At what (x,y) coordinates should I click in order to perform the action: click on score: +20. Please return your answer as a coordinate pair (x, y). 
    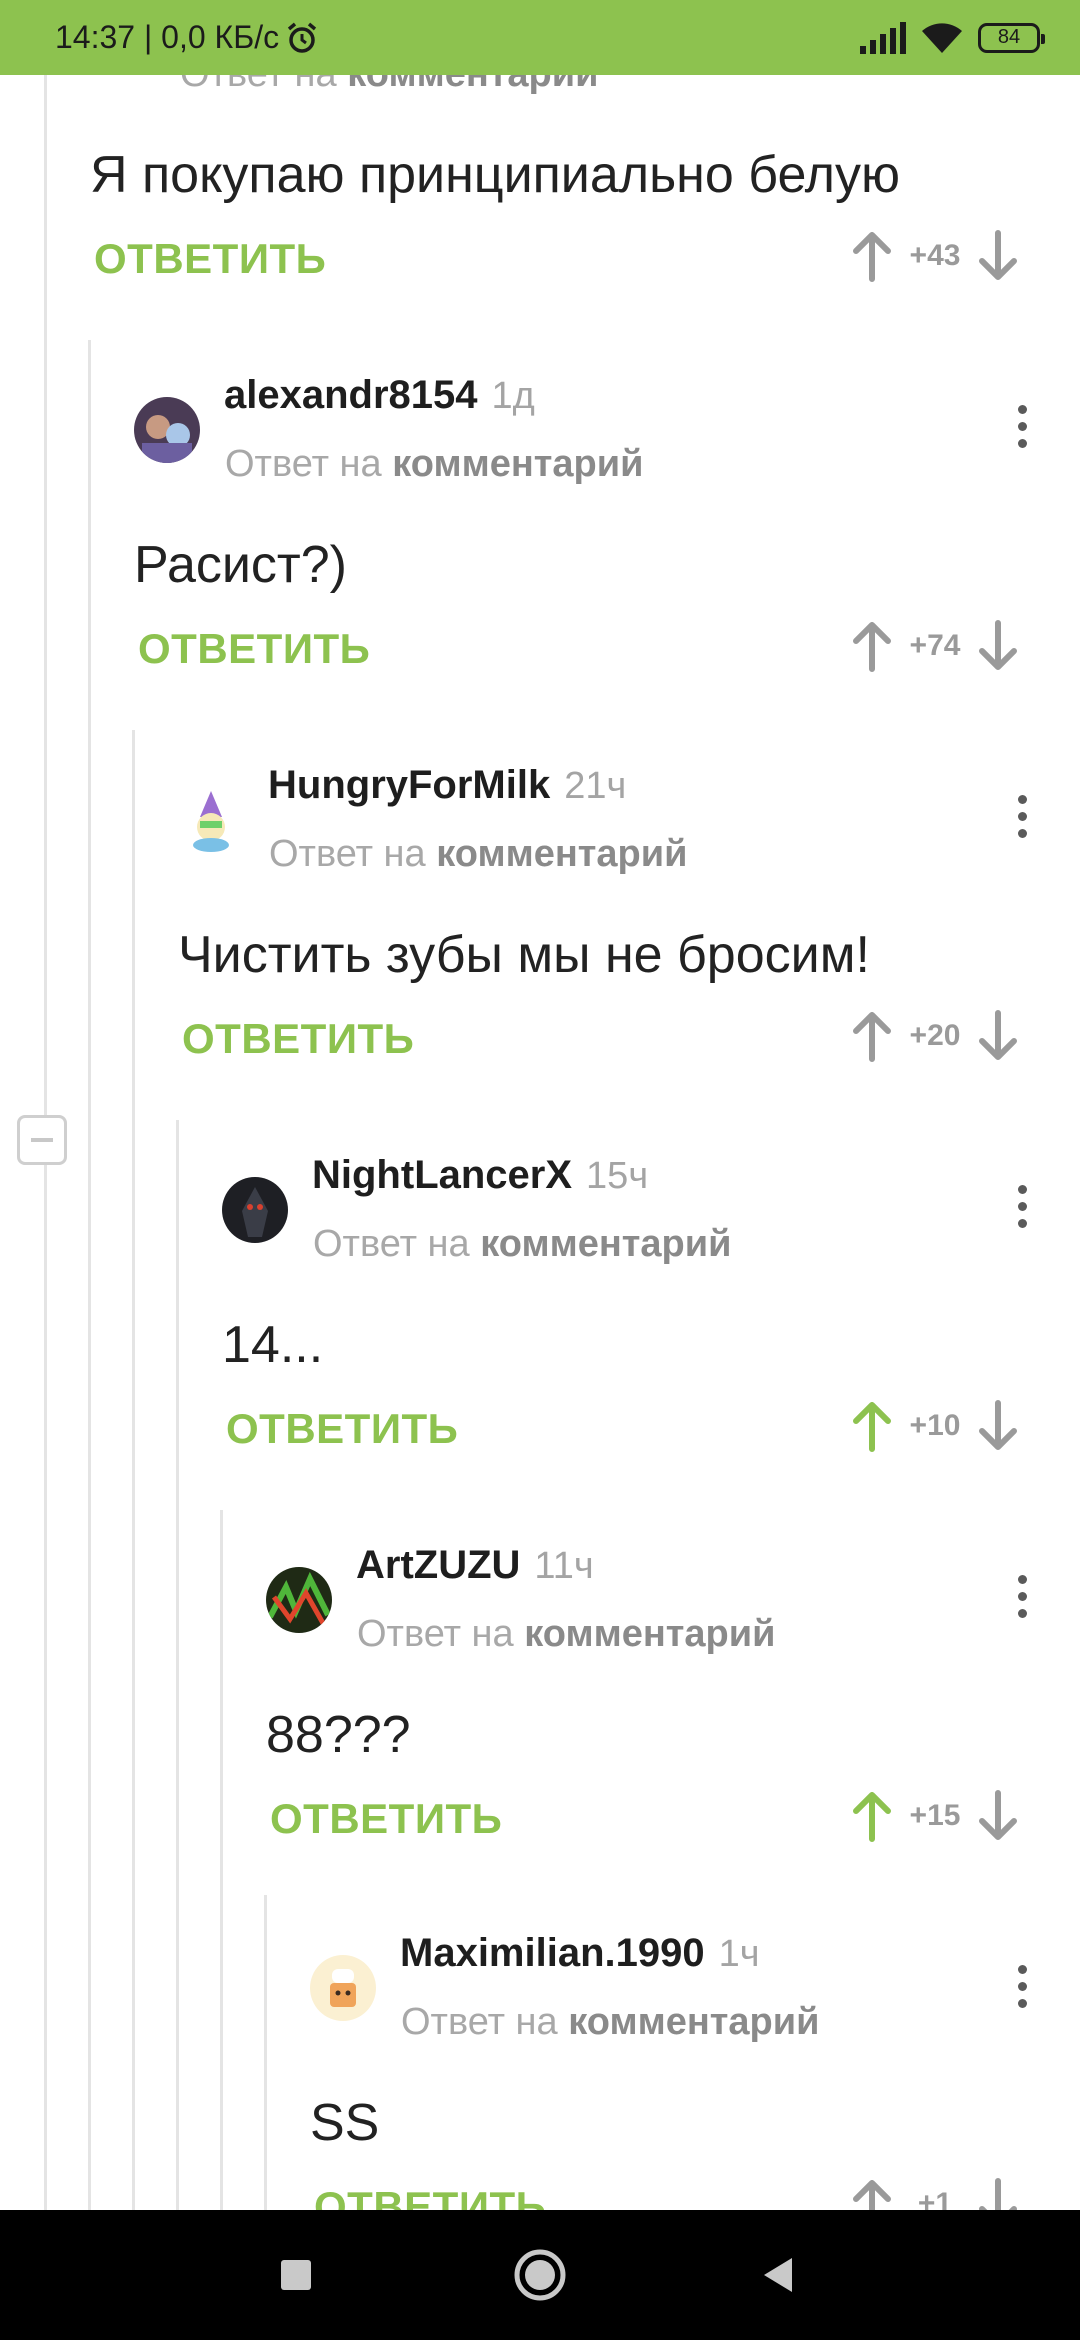
    Looking at the image, I should click on (935, 1035).